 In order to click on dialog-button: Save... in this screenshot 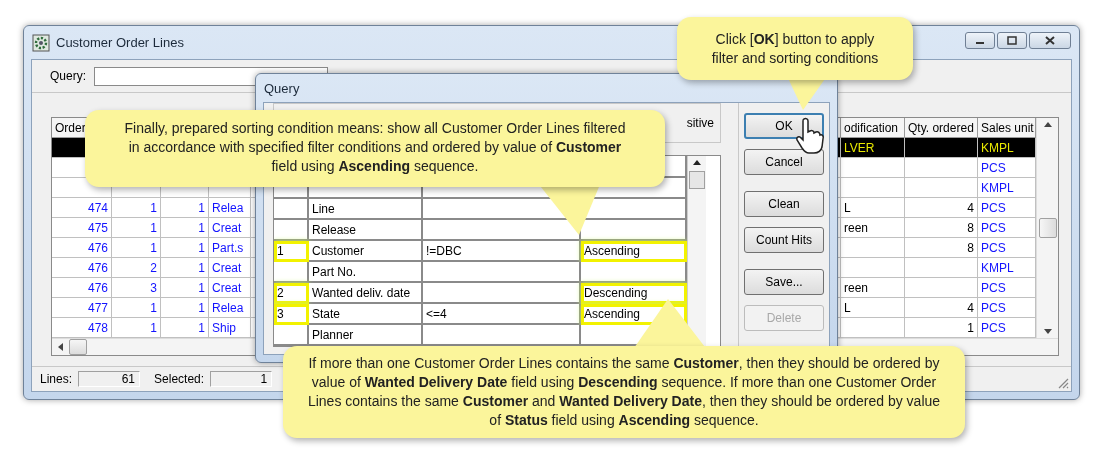, I will do `click(784, 282)`.